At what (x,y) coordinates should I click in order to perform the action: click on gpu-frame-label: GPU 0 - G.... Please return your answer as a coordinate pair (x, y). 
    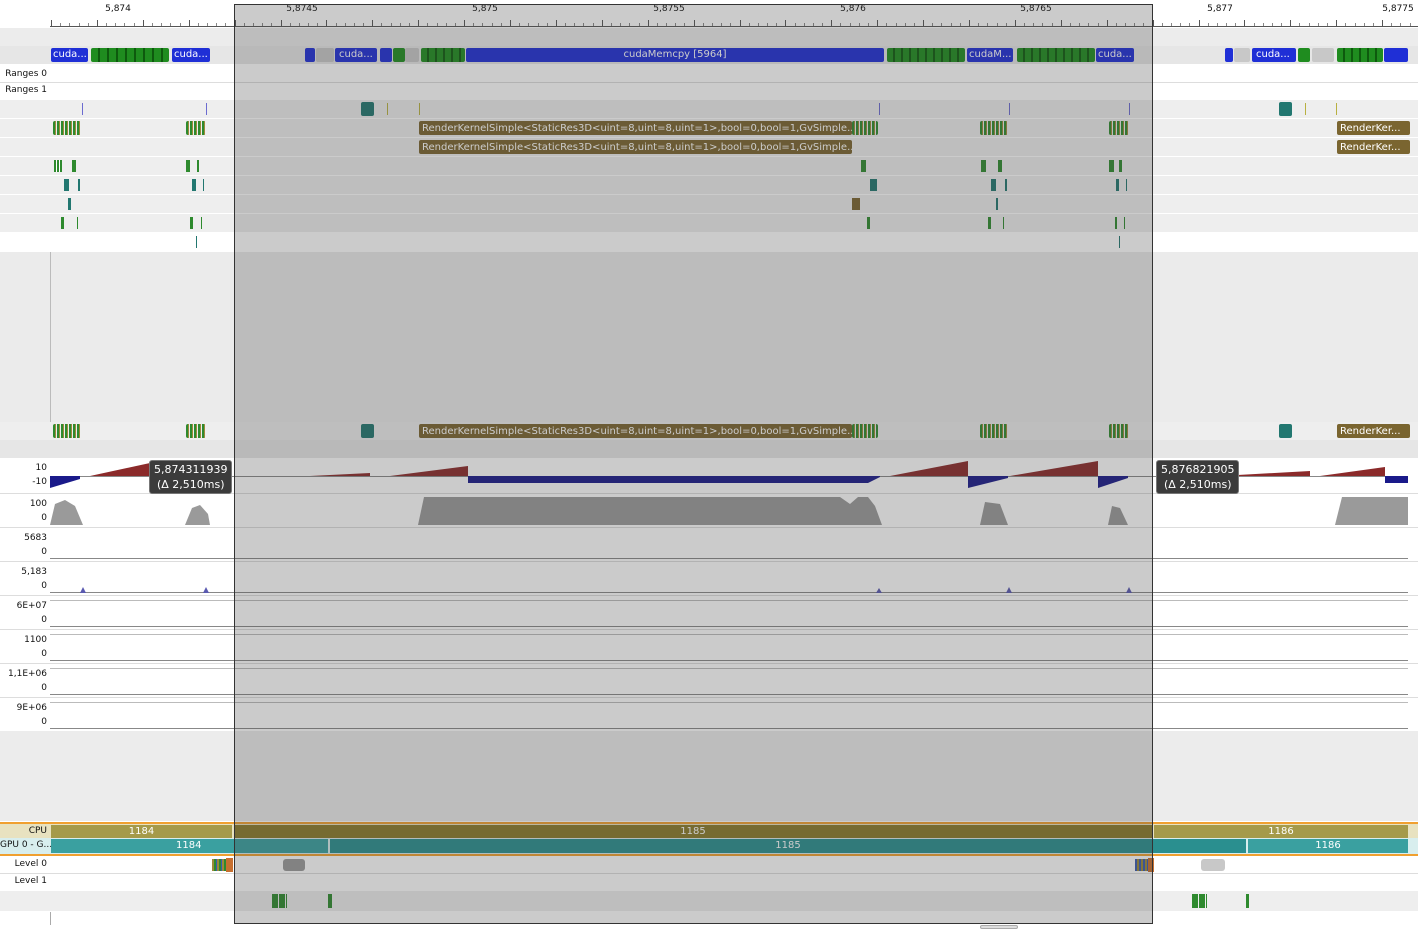
    Looking at the image, I should click on (26, 845).